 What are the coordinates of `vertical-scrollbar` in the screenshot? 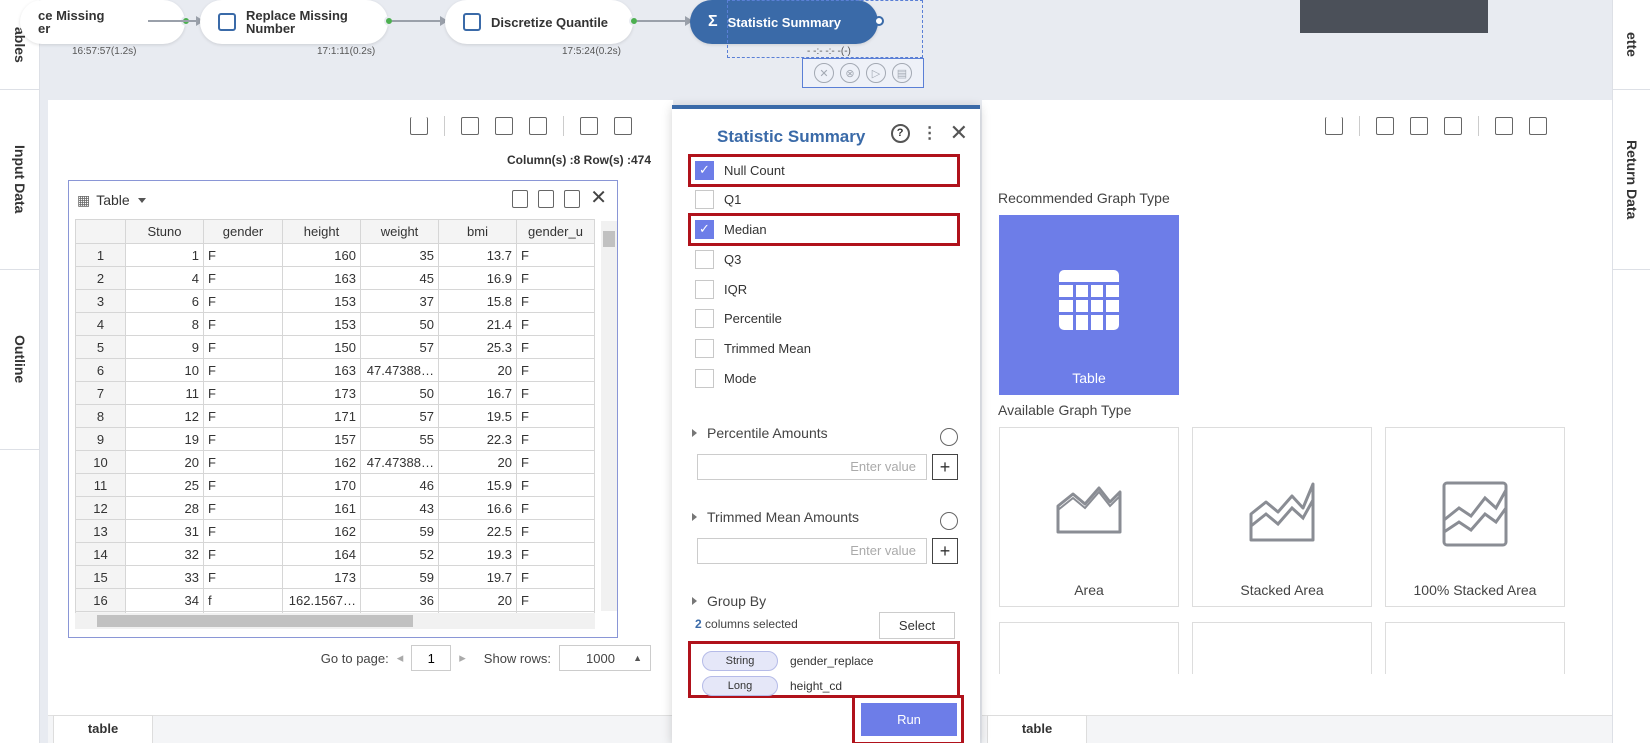 It's located at (609, 416).